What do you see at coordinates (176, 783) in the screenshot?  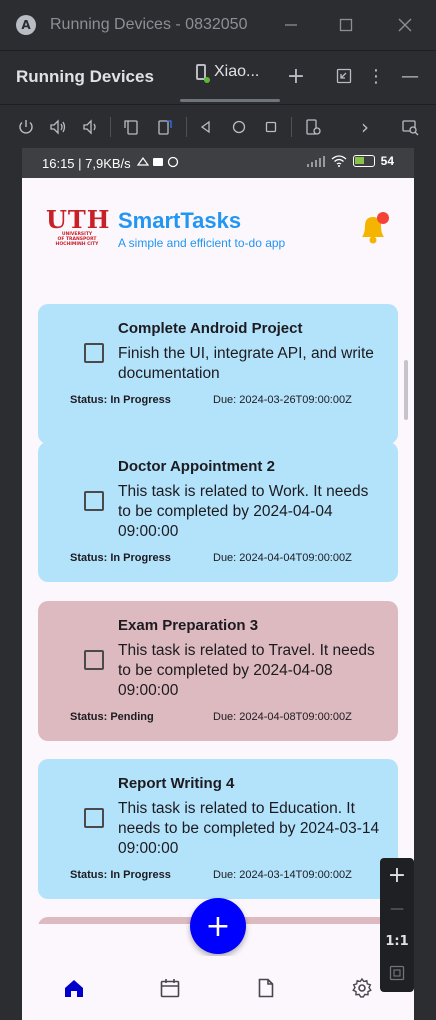 I see `task-title: Report Writing 4` at bounding box center [176, 783].